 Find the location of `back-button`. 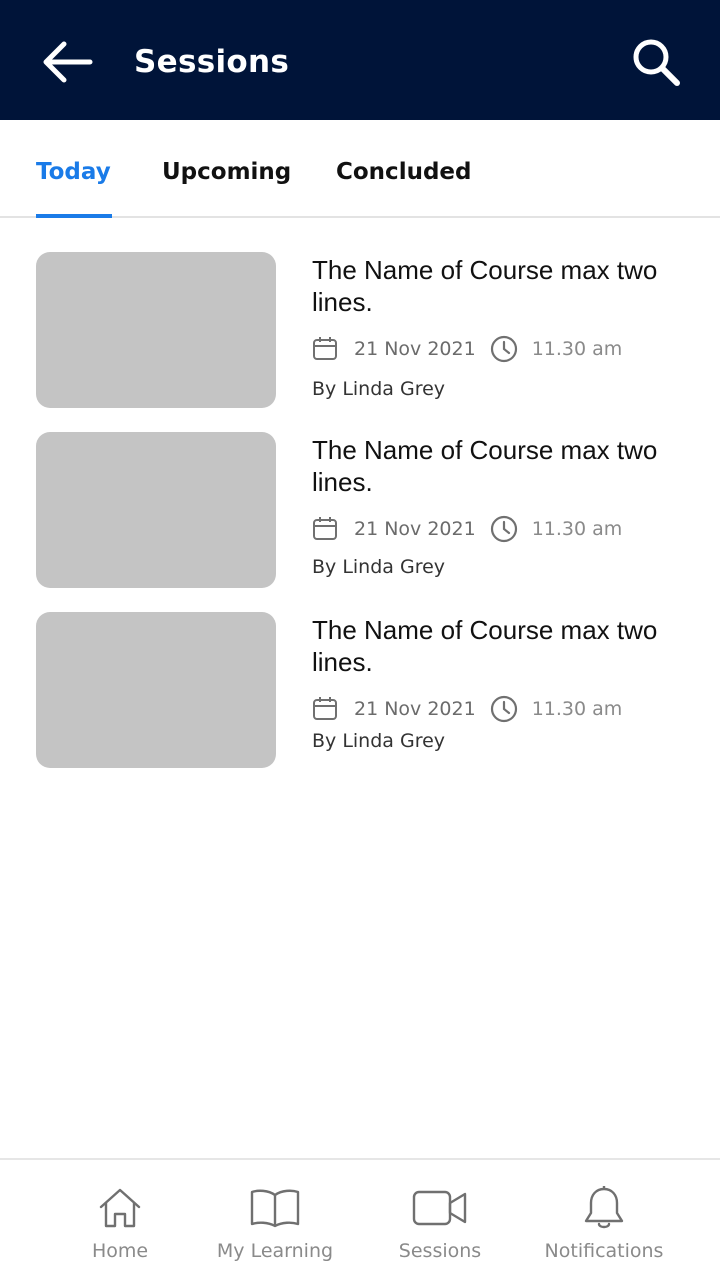

back-button is located at coordinates (66, 62).